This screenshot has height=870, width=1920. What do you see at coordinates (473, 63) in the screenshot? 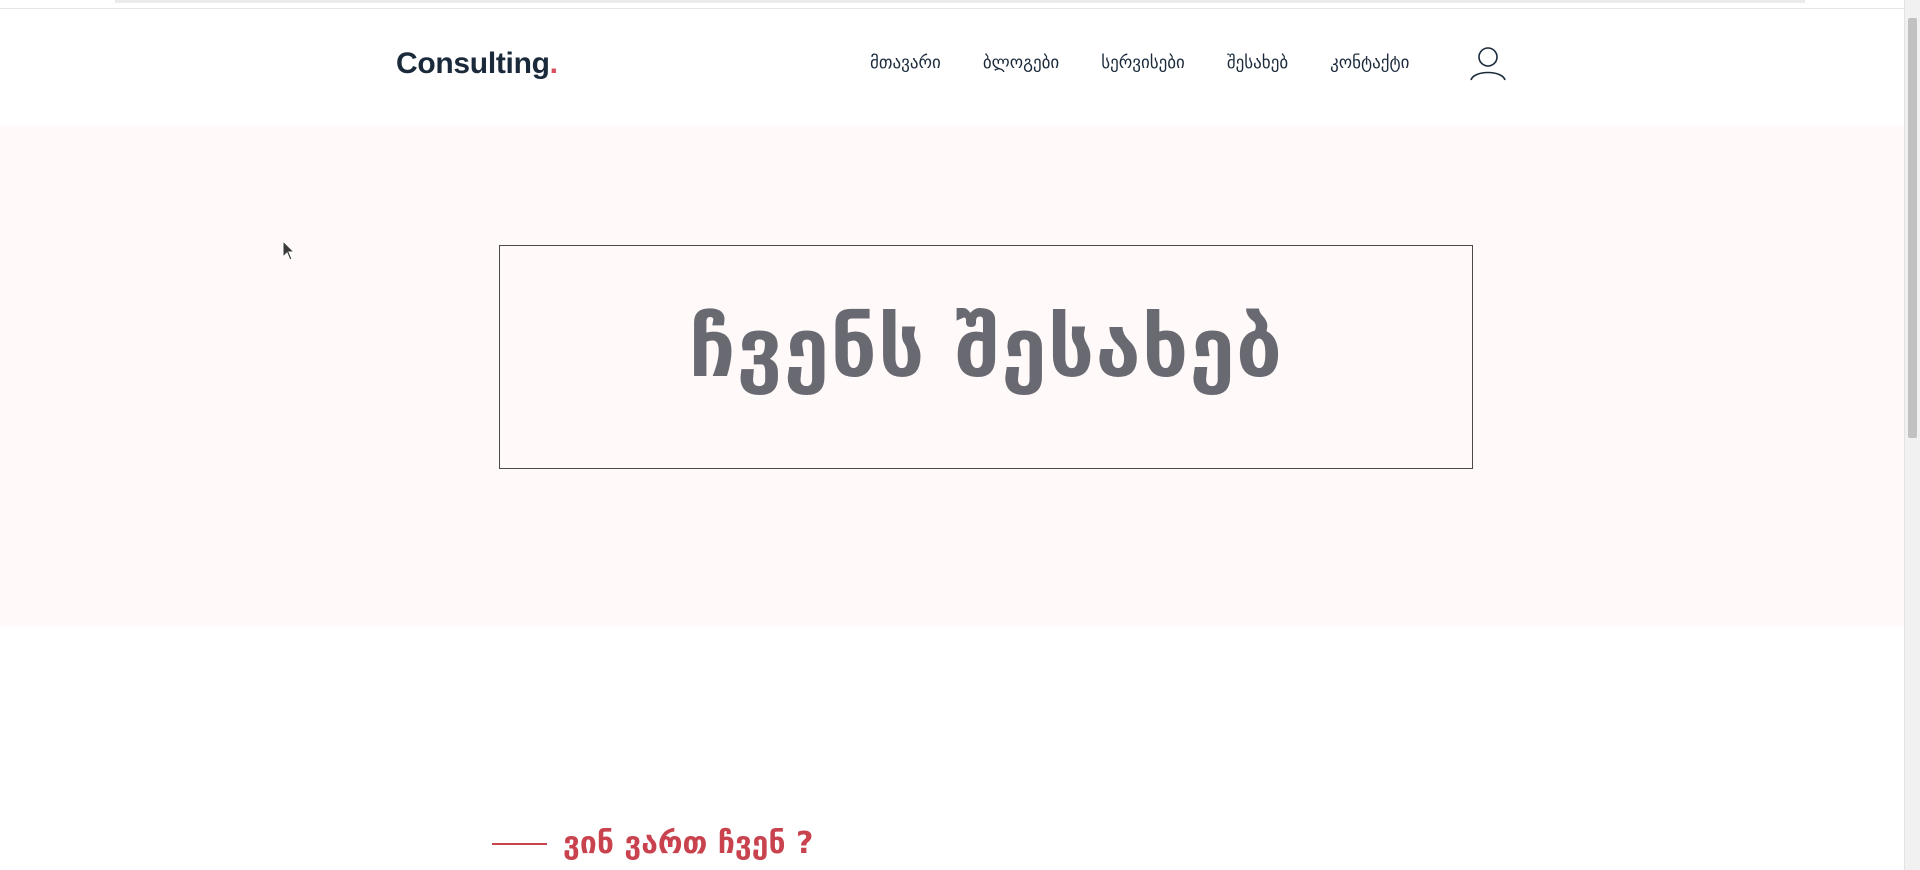
I see `logo-text: Consulting` at bounding box center [473, 63].